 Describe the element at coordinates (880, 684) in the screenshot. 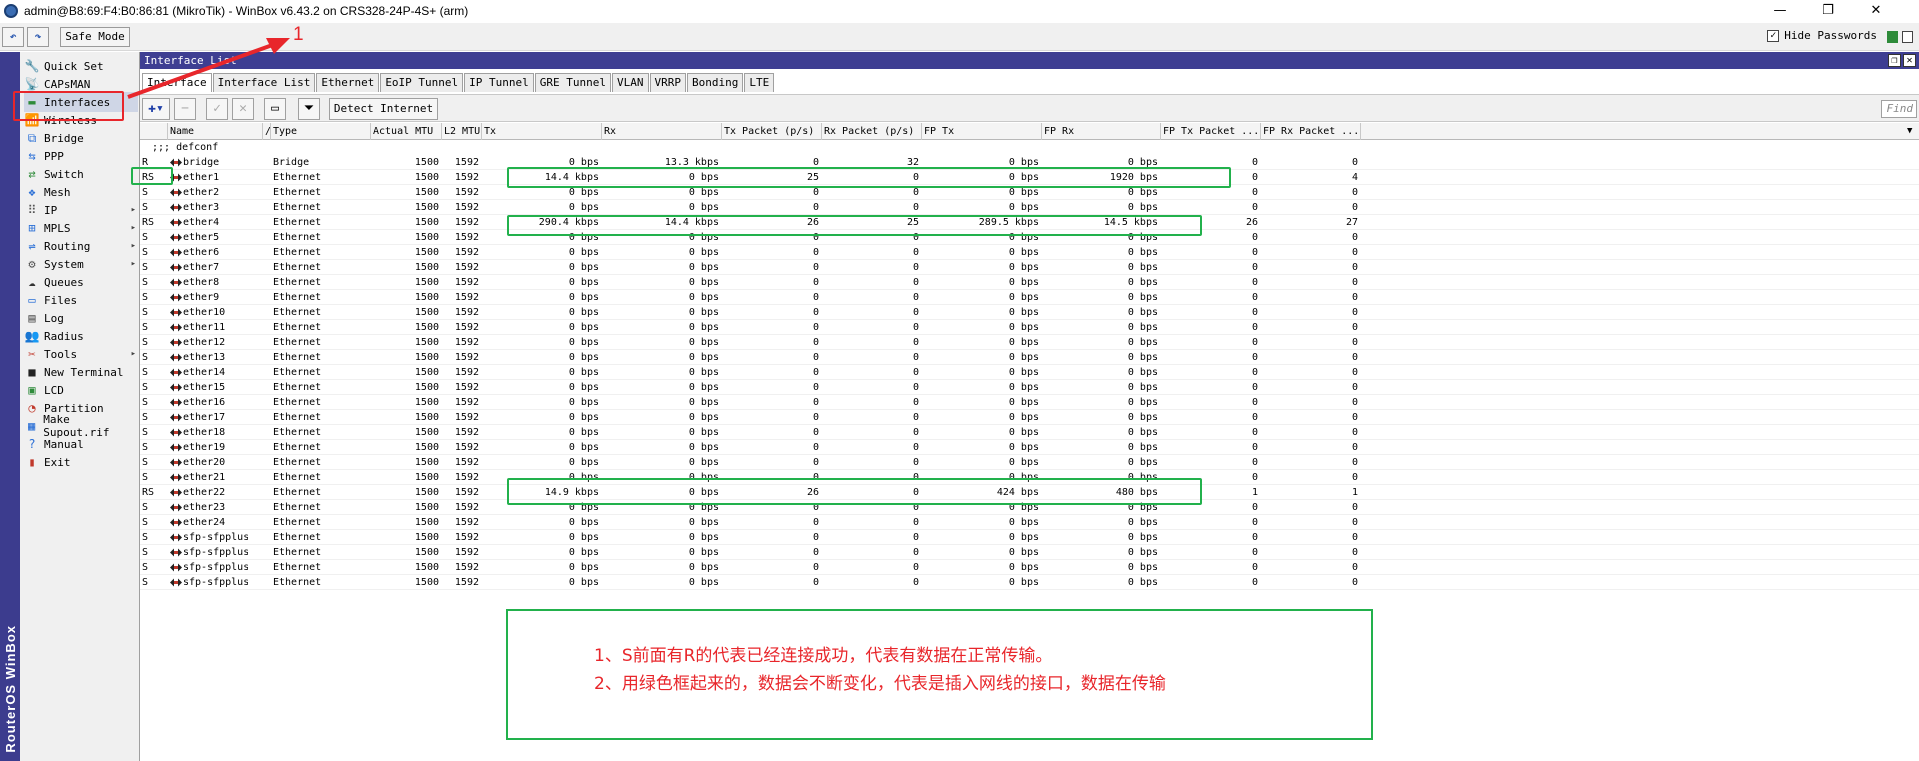

I see `annotation-line-2: 2、用绿色框起来的，数据会不断变化，代表是插入网线的接口，数据在传输` at that location.